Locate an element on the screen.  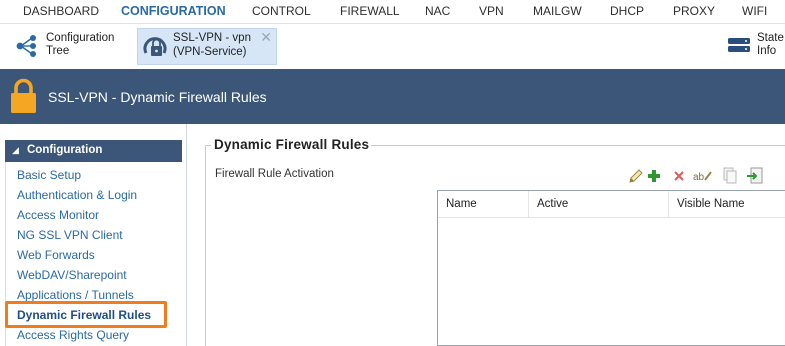
nav-nac: NAC is located at coordinates (437, 11).